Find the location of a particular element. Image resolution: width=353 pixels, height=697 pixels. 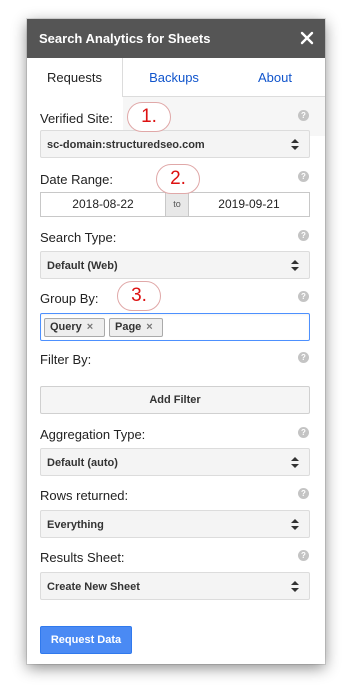

tab-bar: Requests Backups About is located at coordinates (176, 97).